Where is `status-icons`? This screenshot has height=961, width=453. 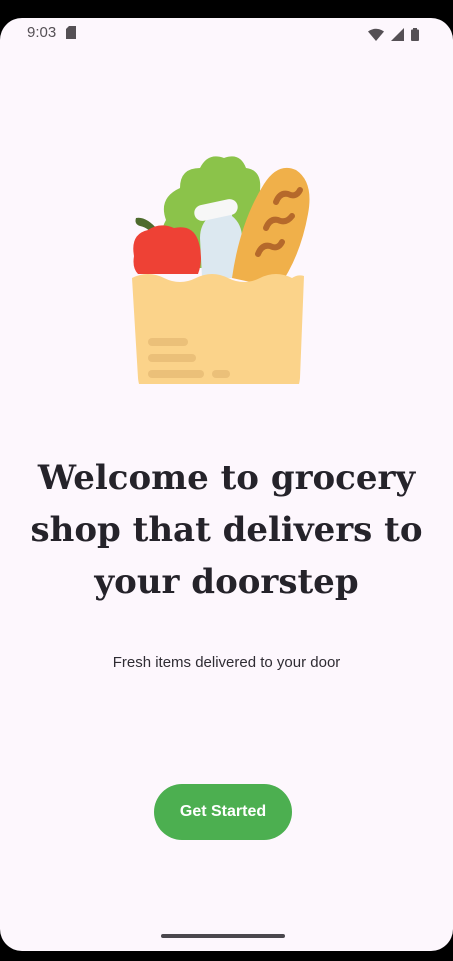
status-icons is located at coordinates (392, 35).